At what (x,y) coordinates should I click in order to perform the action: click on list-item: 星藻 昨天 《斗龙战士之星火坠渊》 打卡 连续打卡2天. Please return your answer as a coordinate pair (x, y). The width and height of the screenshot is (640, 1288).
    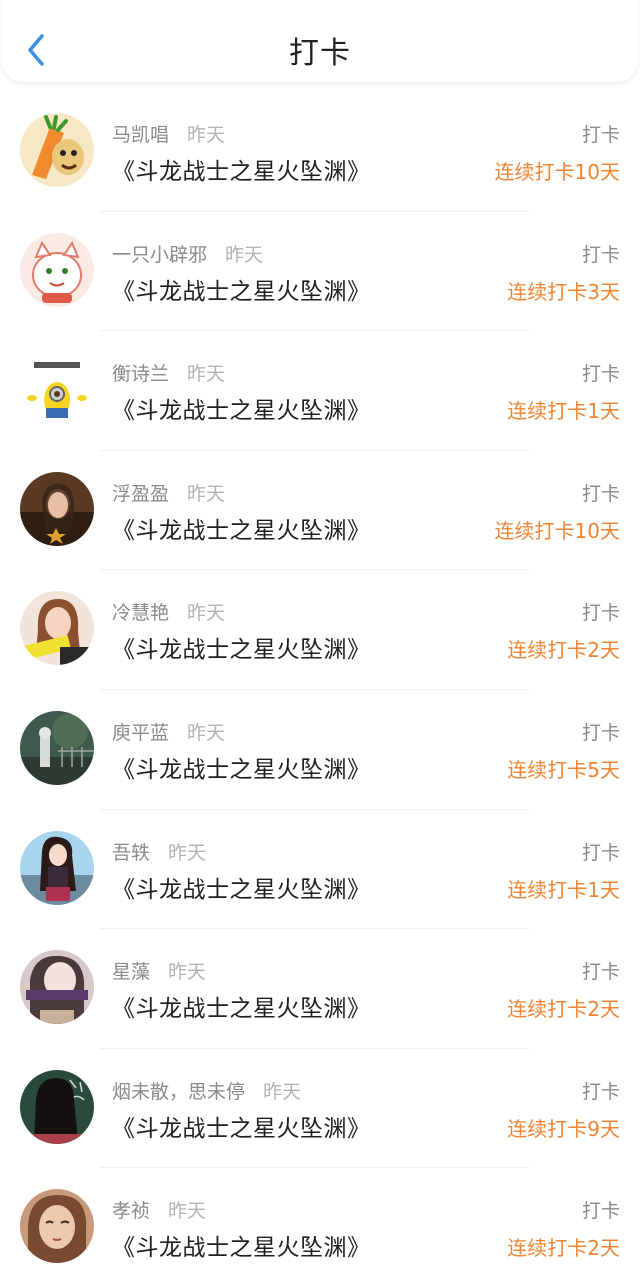
    Looking at the image, I should click on (320, 989).